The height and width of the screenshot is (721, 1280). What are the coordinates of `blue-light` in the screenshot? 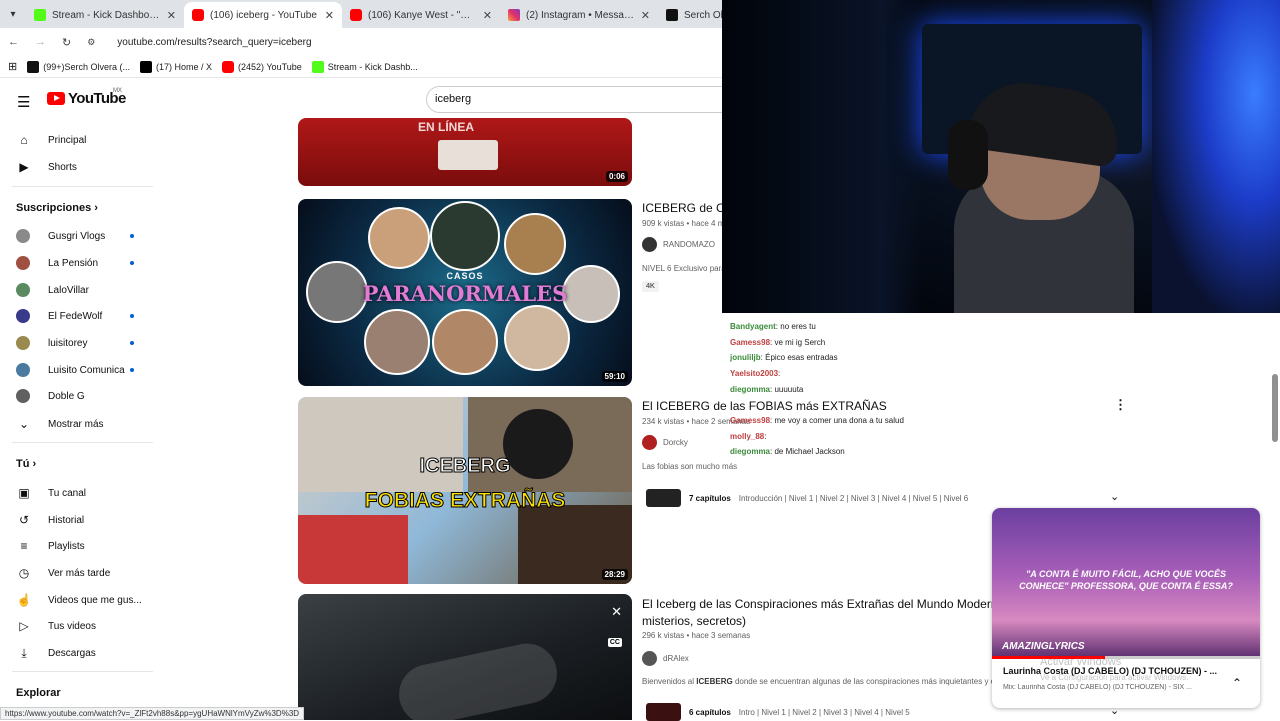 It's located at (1216, 156).